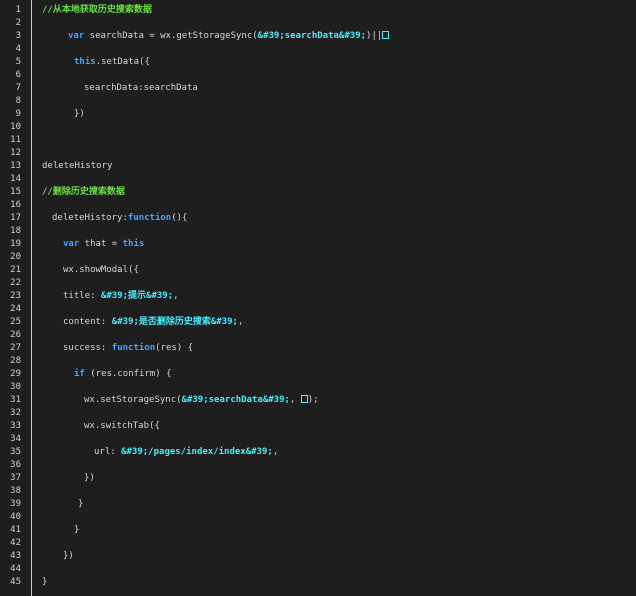  I want to click on code-line: wx.switchTab({, so click(122, 426).